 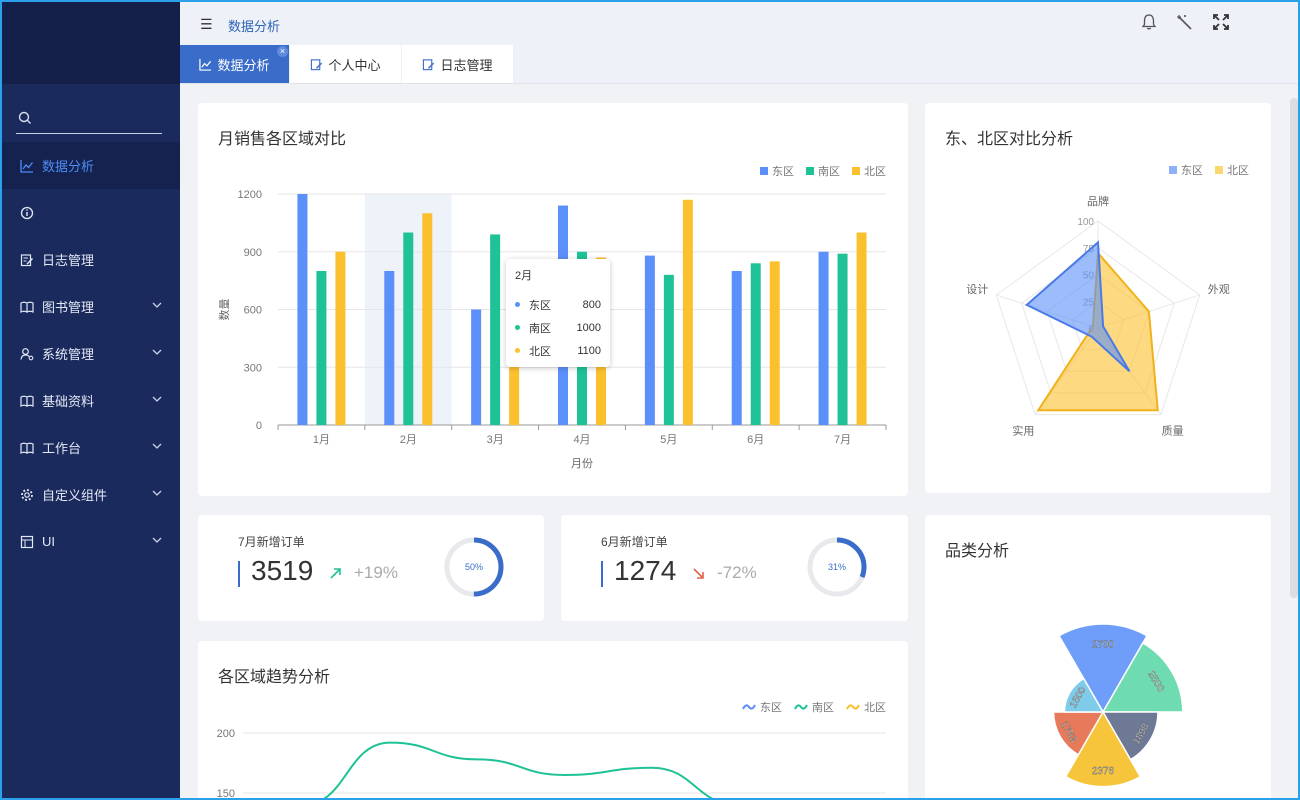 I want to click on wand-icon, so click(x=1185, y=22).